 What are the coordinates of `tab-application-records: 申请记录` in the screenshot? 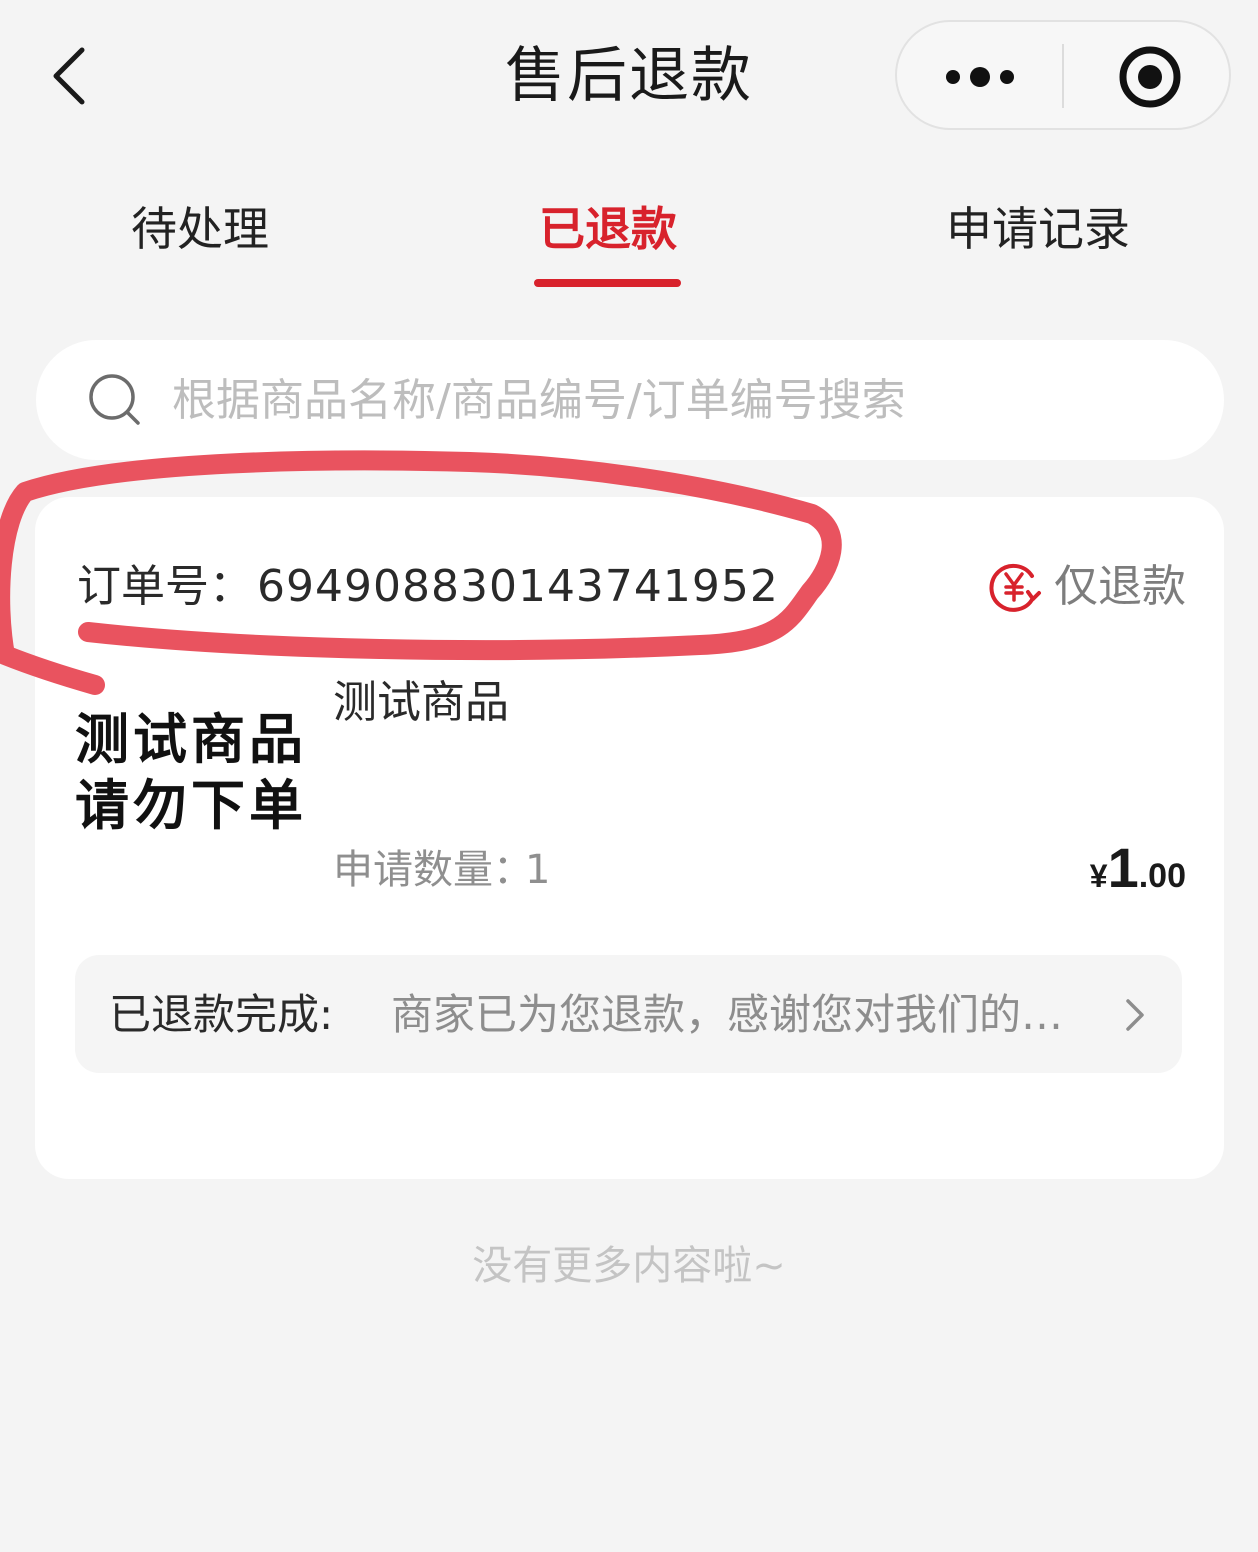 It's located at (1038, 231).